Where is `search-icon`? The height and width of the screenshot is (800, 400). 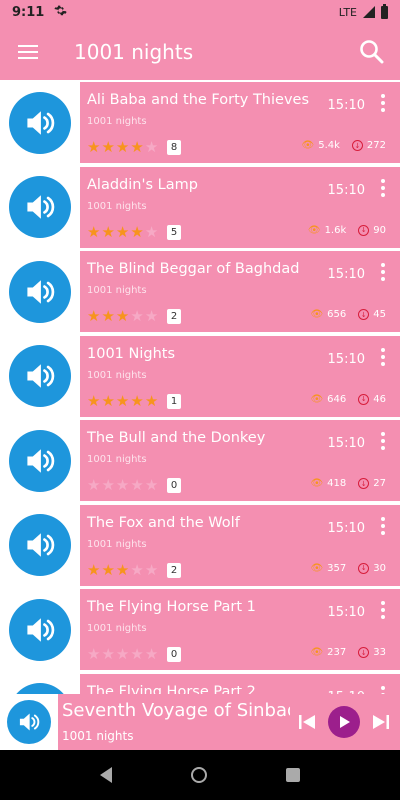
search-icon is located at coordinates (372, 52).